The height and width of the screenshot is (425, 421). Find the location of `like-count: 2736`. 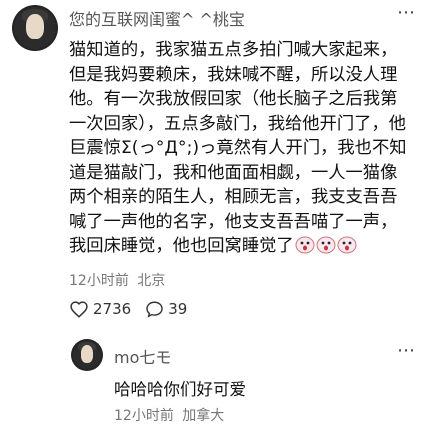

like-count: 2736 is located at coordinates (112, 309).